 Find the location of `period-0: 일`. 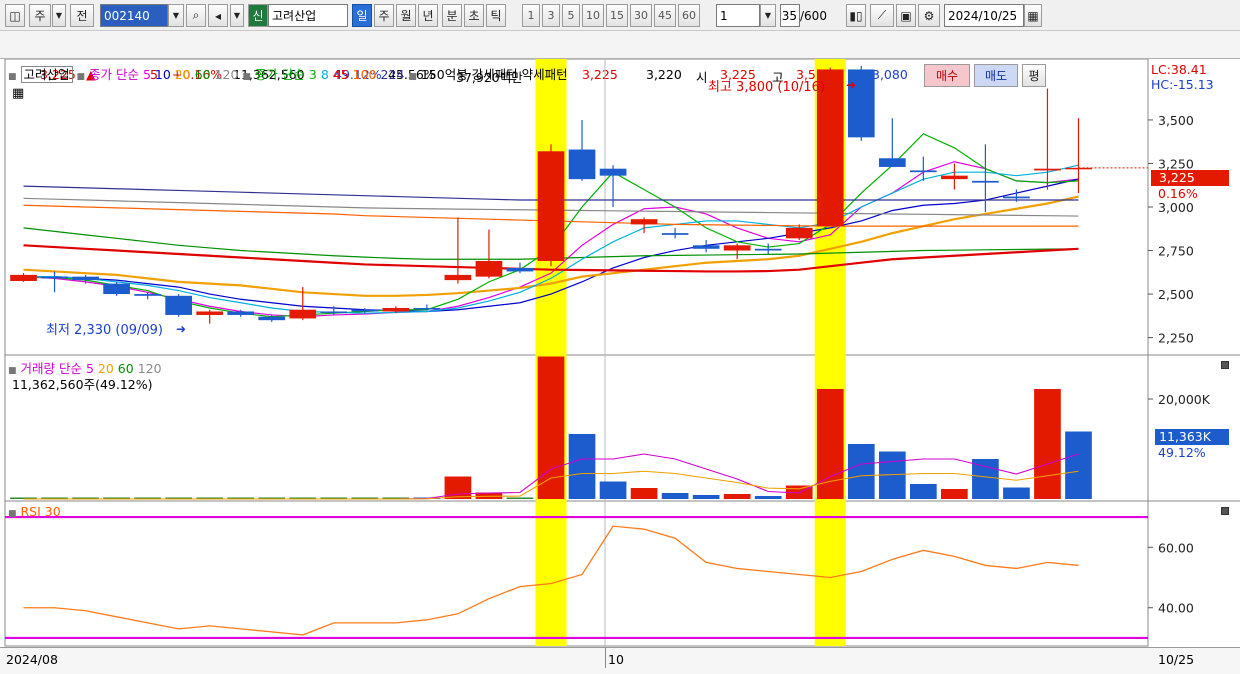

period-0: 일 is located at coordinates (362, 15).